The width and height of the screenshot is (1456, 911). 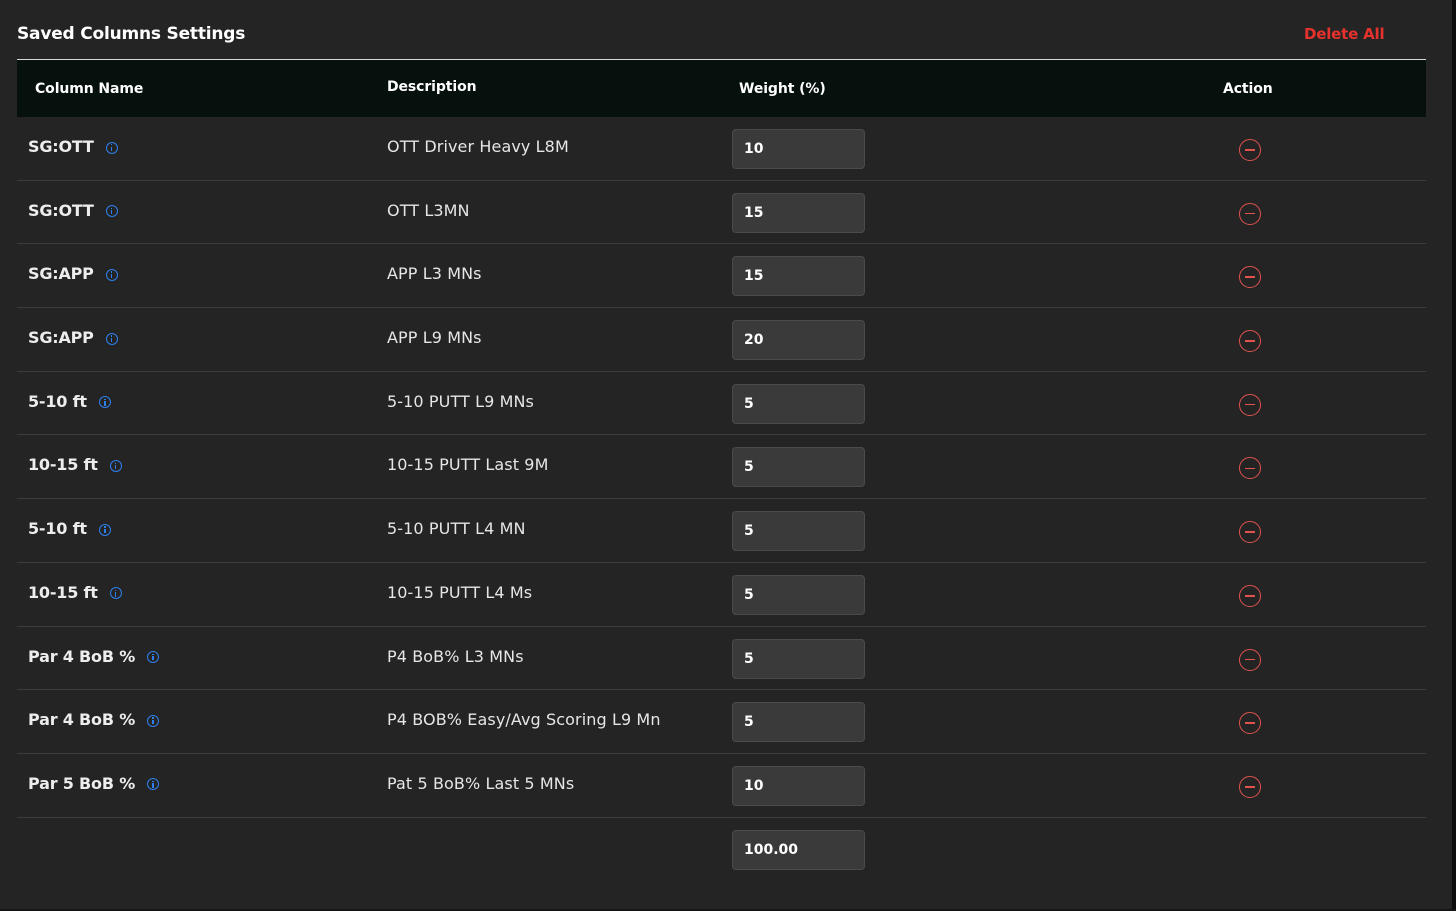 I want to click on table-row: Par 4 BoB % P4 BoB% L3 MNs, so click(x=721, y=659).